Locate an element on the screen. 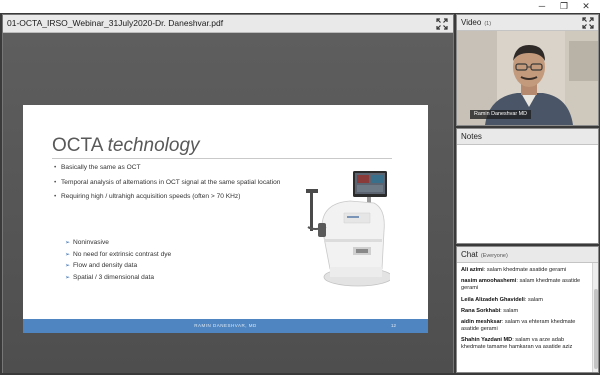  chat-sender: nasim amoohashemi is located at coordinates (489, 281).